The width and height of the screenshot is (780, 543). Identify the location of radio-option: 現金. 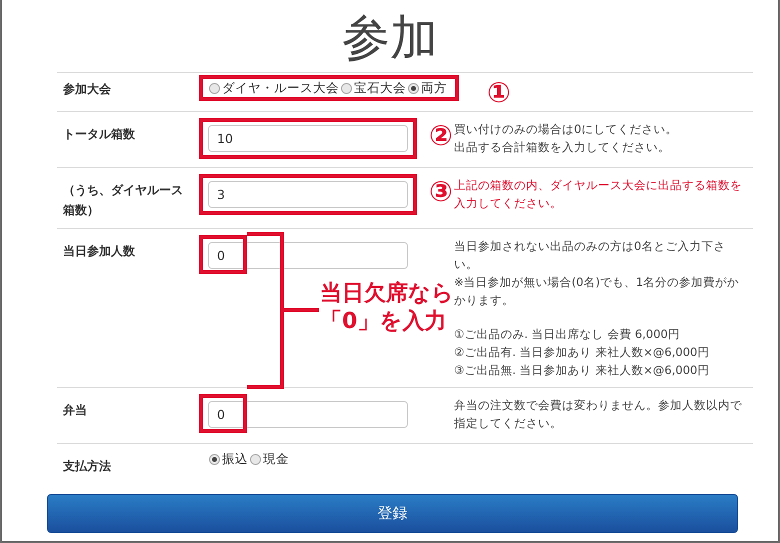
(269, 459).